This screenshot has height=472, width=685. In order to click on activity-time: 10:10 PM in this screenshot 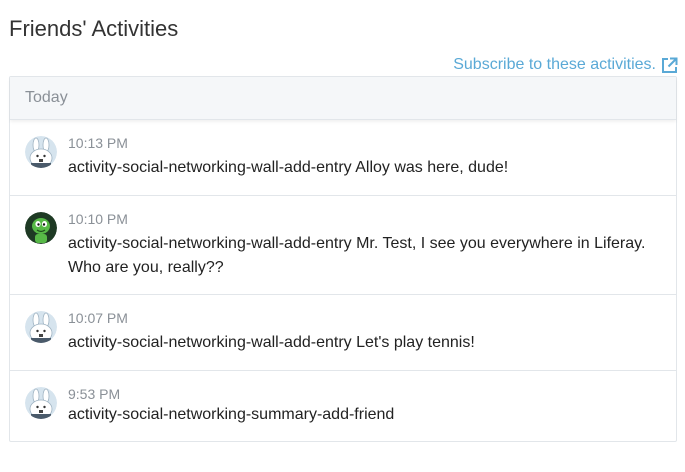, I will do `click(98, 219)`.